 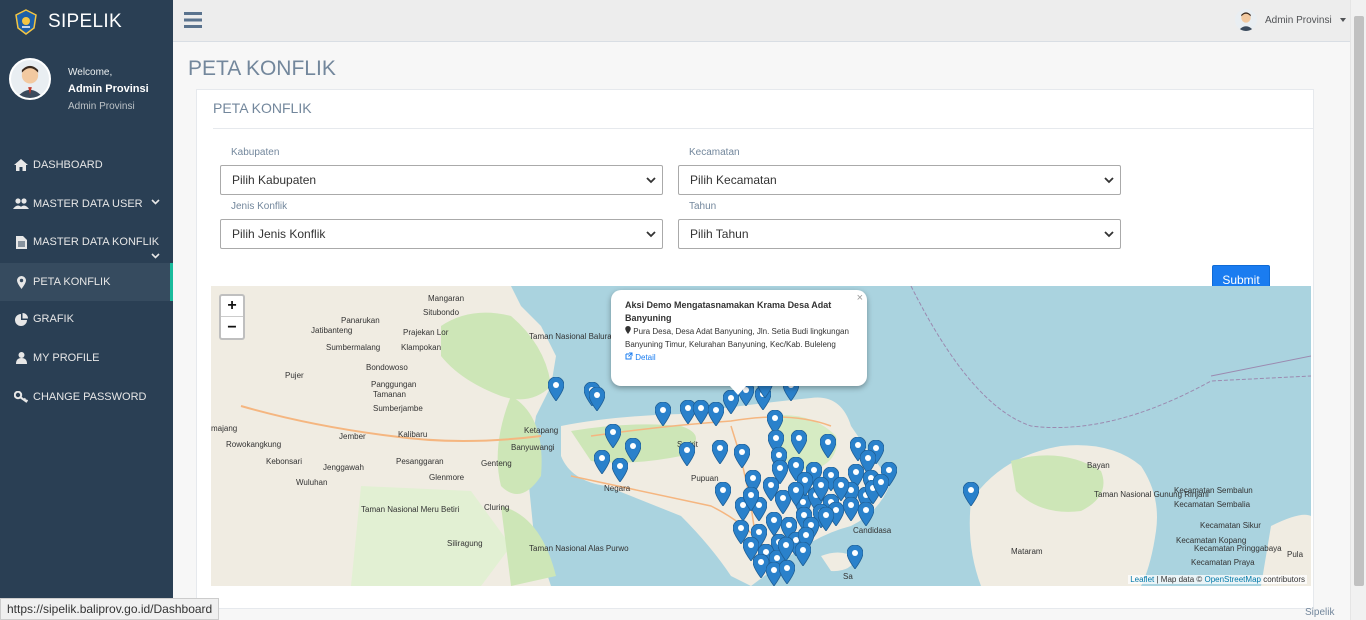 What do you see at coordinates (110, 609) in the screenshot?
I see `browser-status-bar: https://sipelik.baliprov.go.id/Dashboard` at bounding box center [110, 609].